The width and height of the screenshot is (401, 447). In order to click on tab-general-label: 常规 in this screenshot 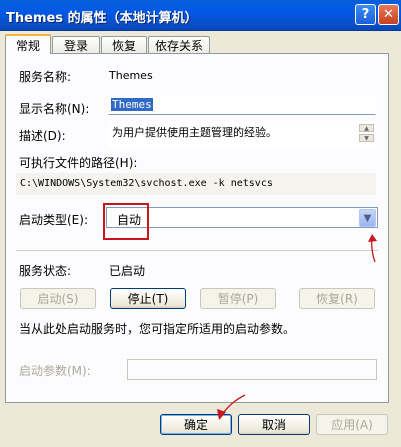, I will do `click(27, 45)`.